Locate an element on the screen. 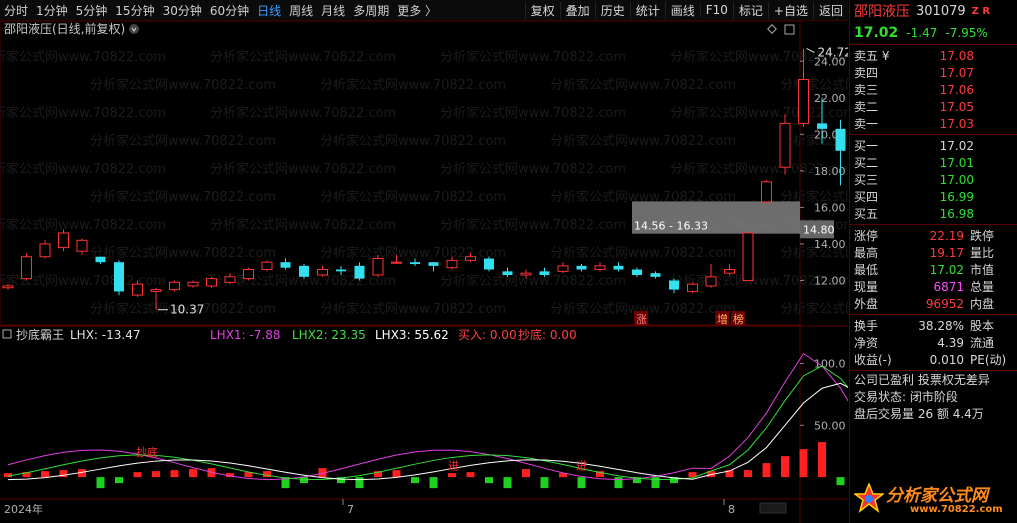 This screenshot has width=1017, height=523. ask-row: 卖二 17.05 is located at coordinates (914, 107).